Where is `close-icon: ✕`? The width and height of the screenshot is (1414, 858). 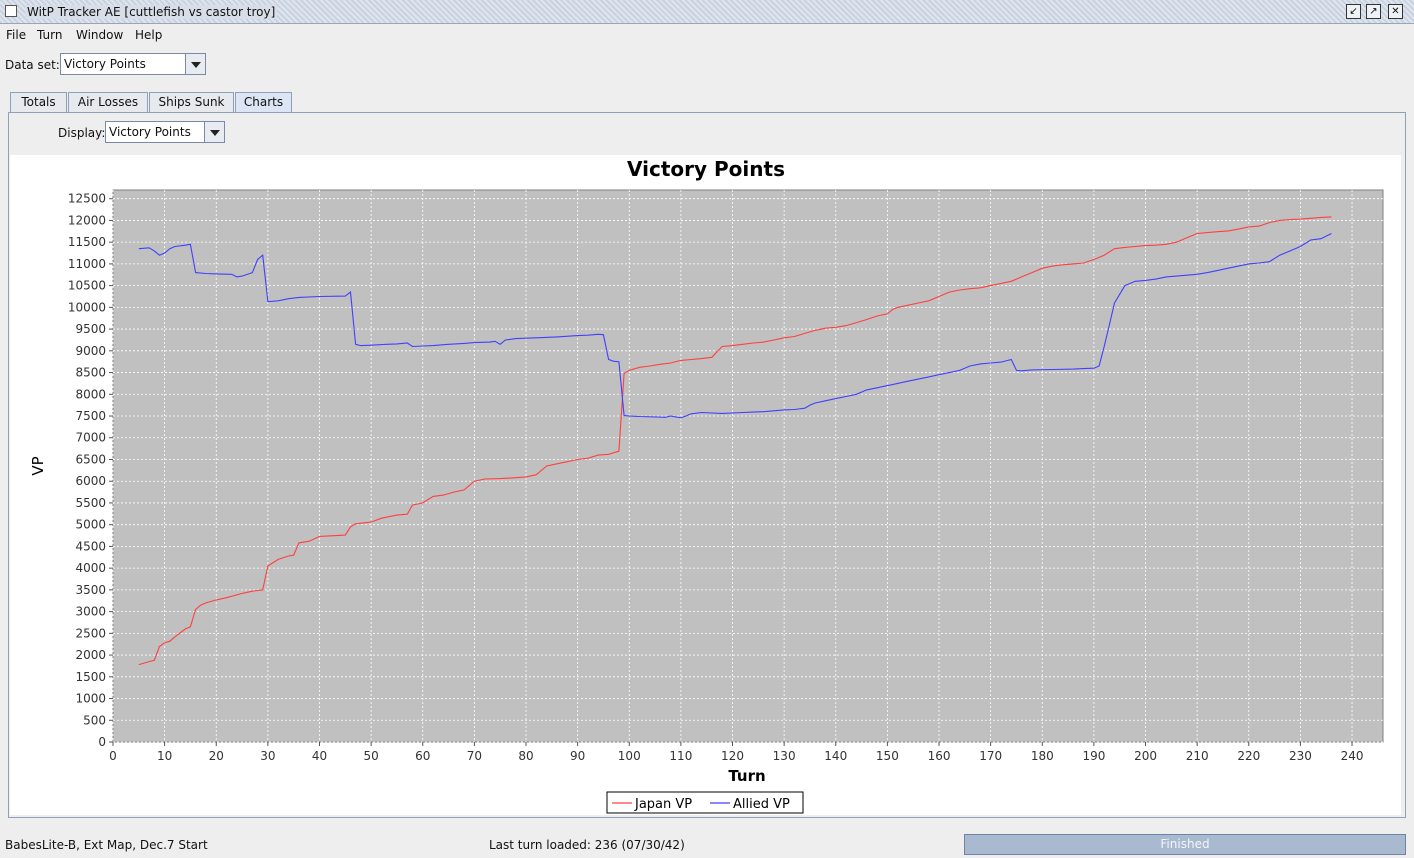
close-icon: ✕ is located at coordinates (1395, 11).